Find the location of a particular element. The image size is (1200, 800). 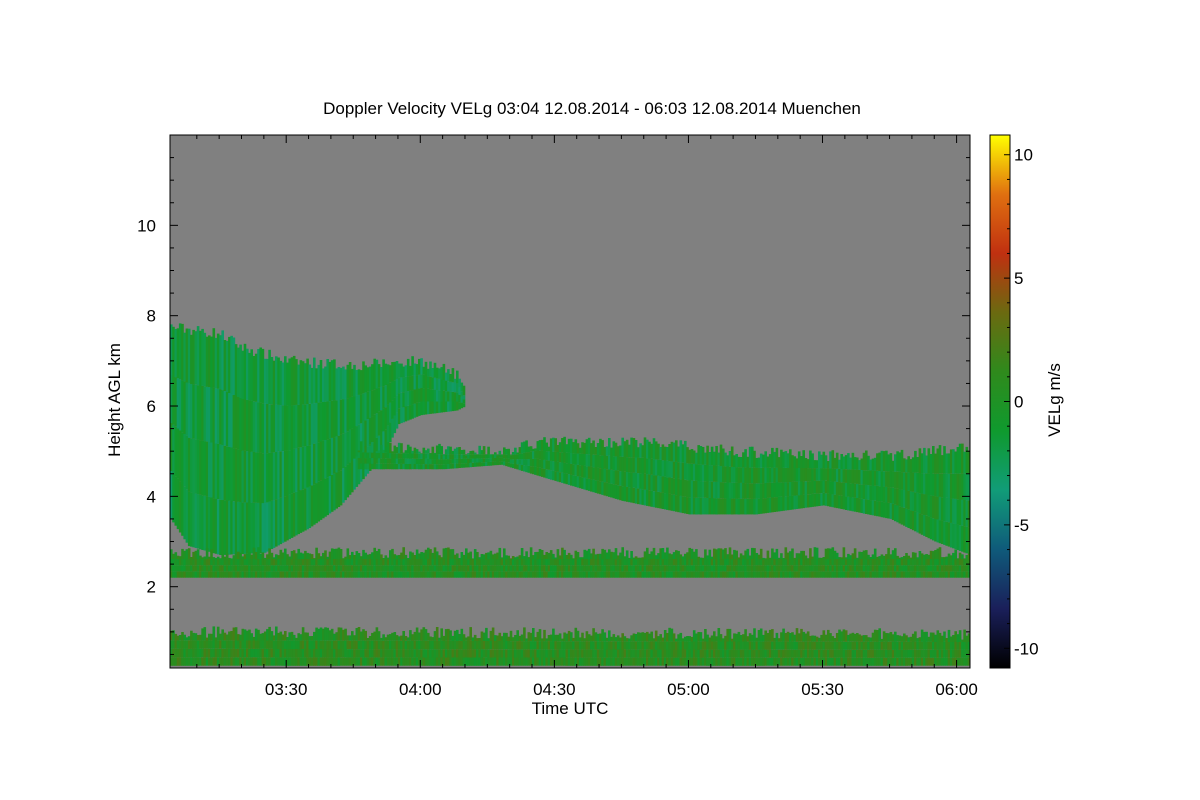

x-tick-label: 04:30 is located at coordinates (554, 689).